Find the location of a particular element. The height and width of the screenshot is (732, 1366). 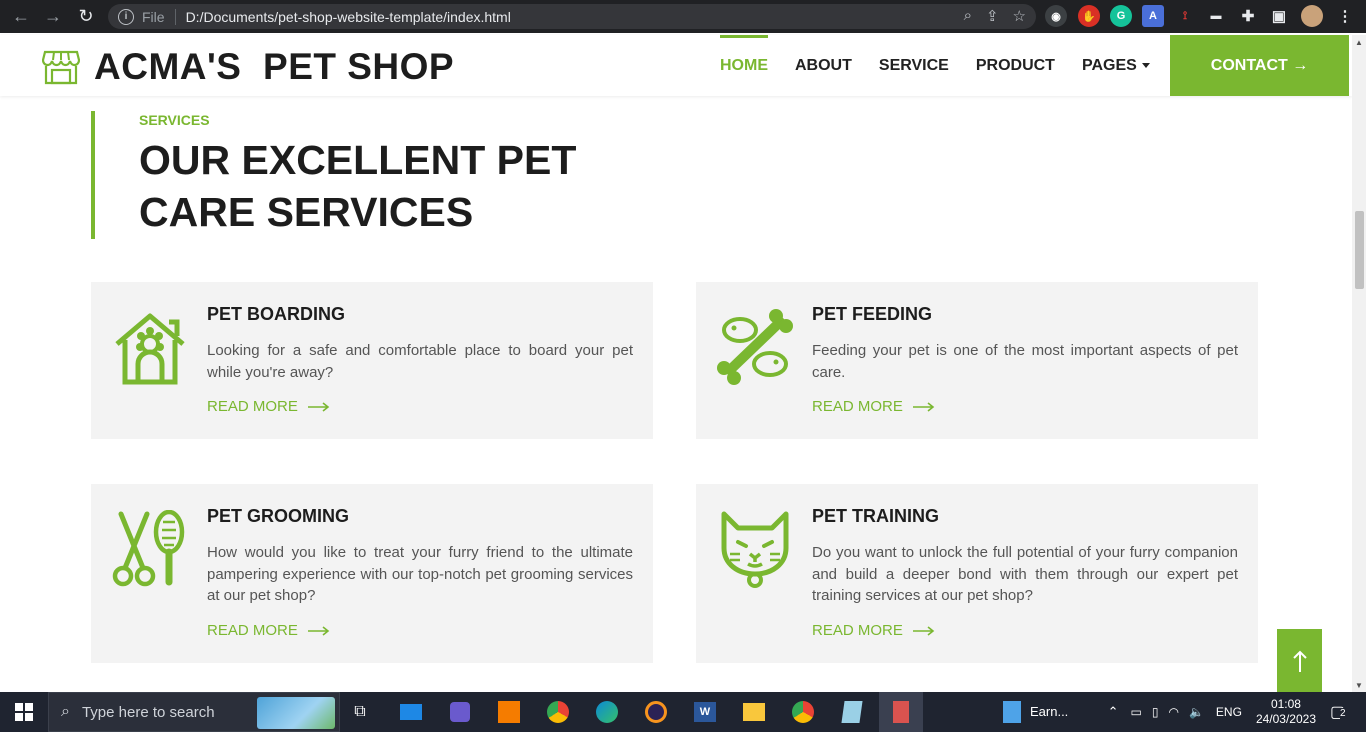

cat-icon is located at coordinates (755, 549).